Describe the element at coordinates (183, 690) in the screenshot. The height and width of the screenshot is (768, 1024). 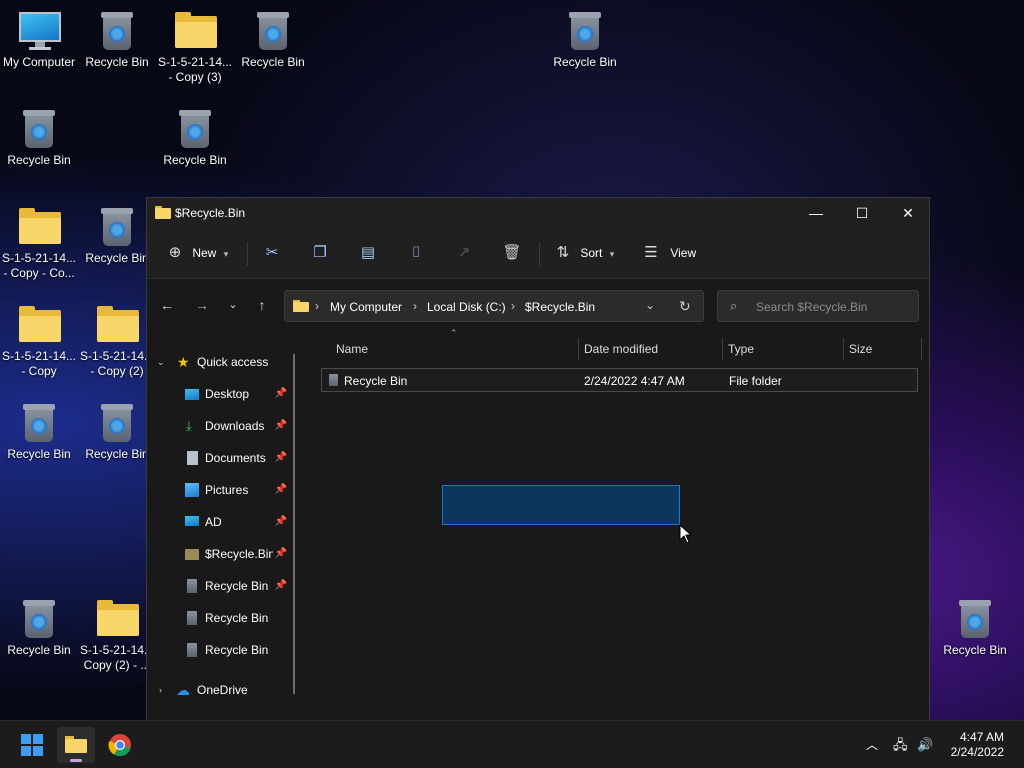
I see `cloud-icon: ☁` at that location.